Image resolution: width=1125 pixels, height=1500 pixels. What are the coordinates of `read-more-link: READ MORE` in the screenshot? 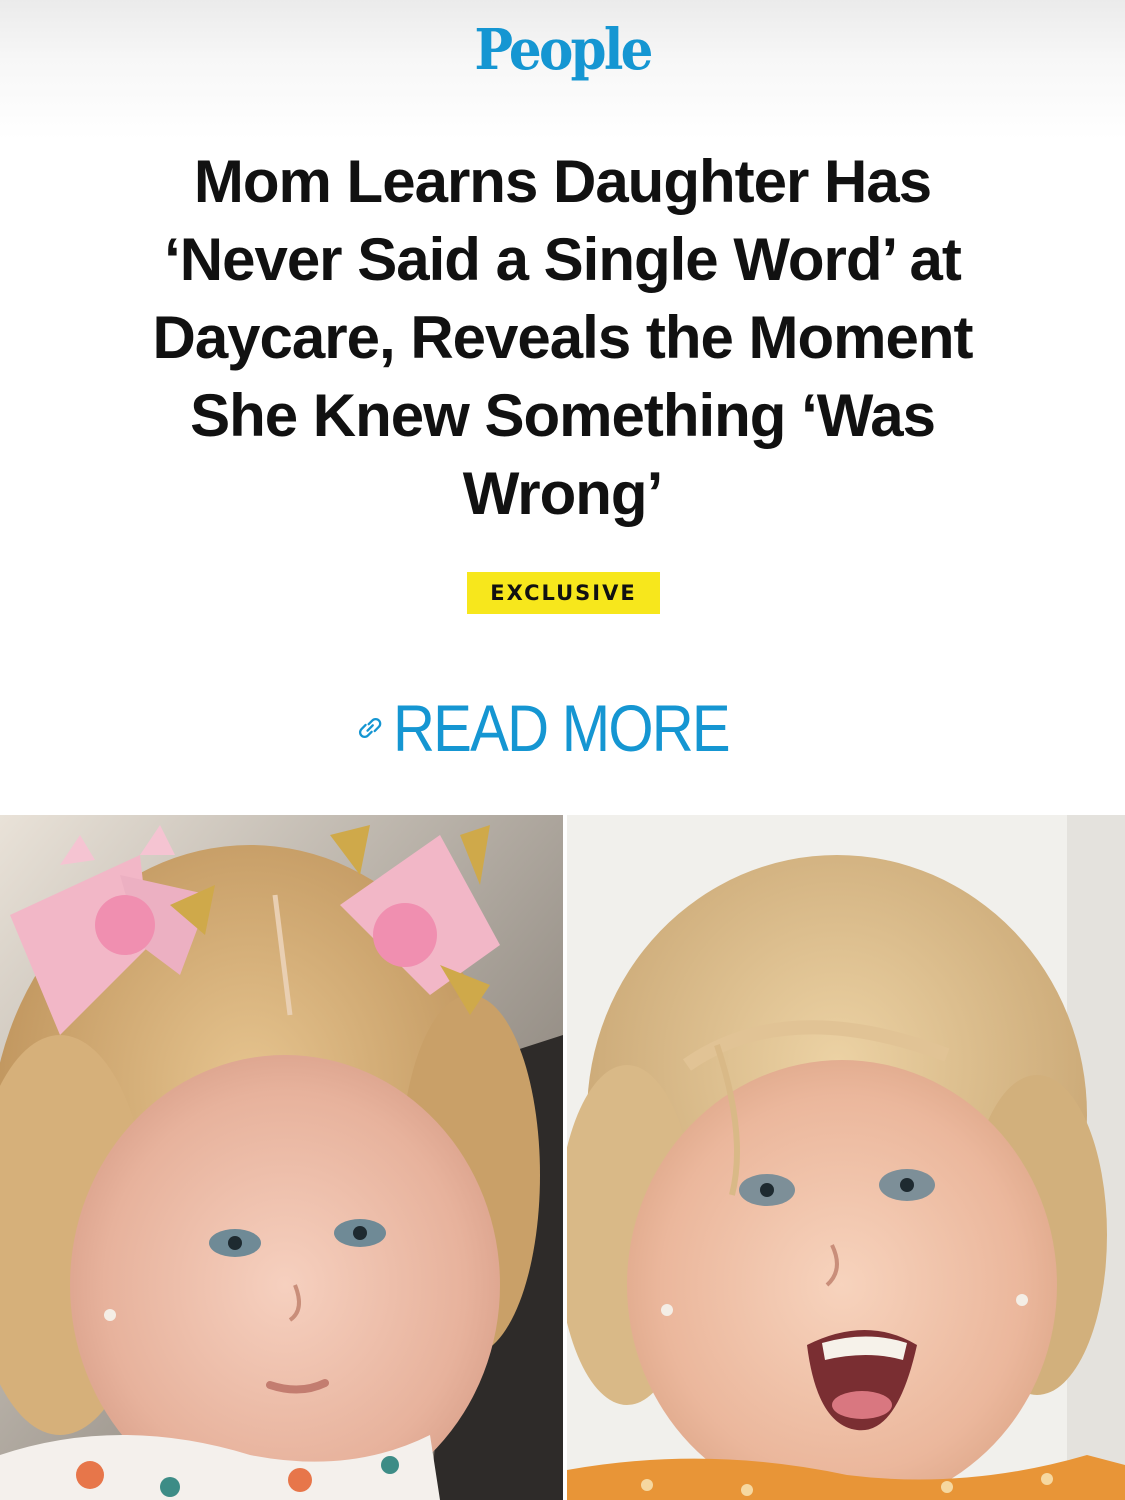 It's located at (565, 727).